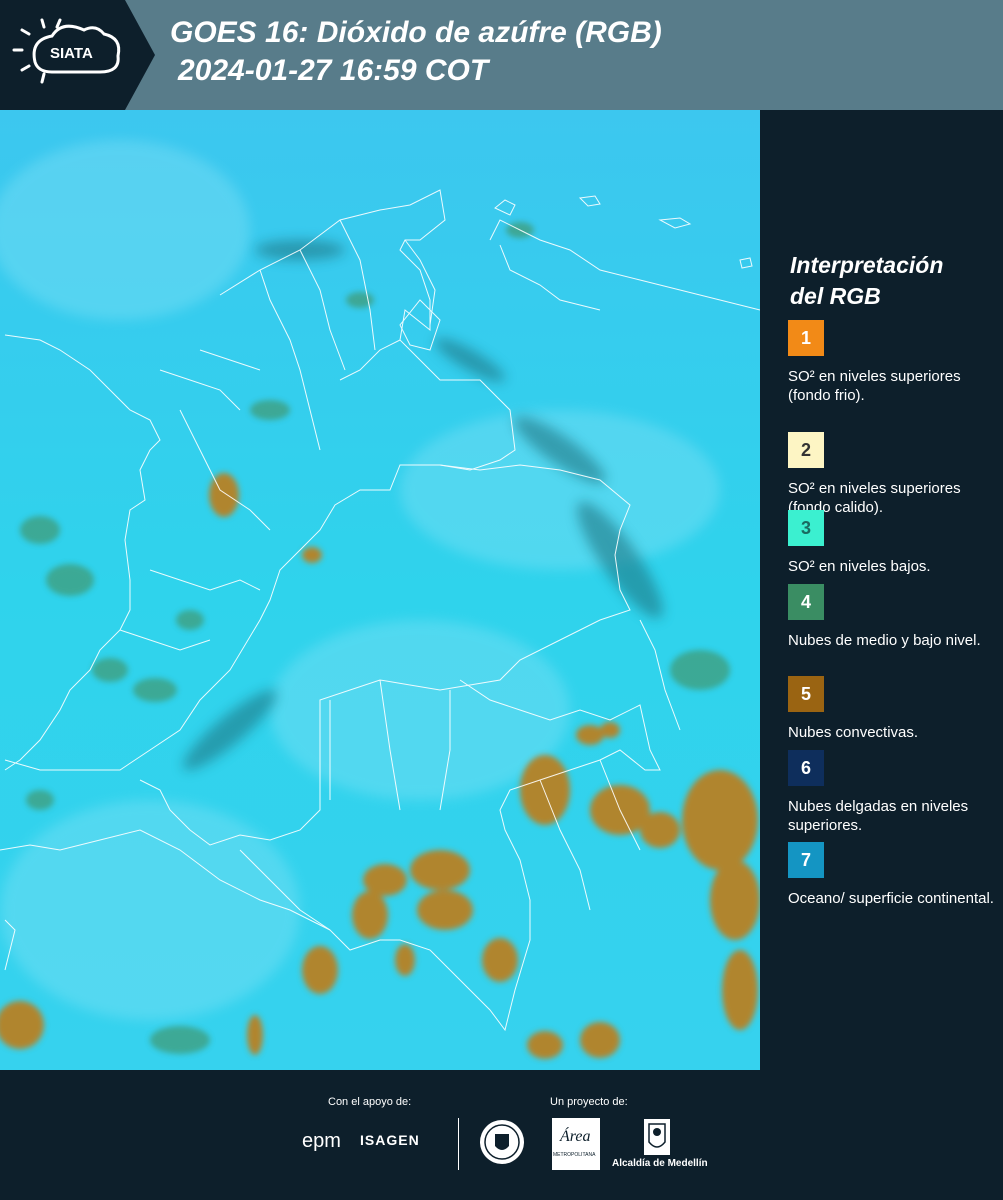 This screenshot has width=1003, height=1200. I want to click on area-metropolitana-logo: Área METROPOLITANA, so click(576, 1144).